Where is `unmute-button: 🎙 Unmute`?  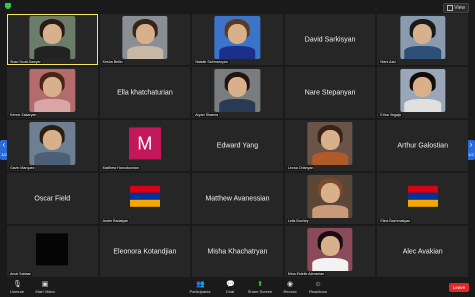 unmute-button: 🎙 Unmute is located at coordinates (17, 287).